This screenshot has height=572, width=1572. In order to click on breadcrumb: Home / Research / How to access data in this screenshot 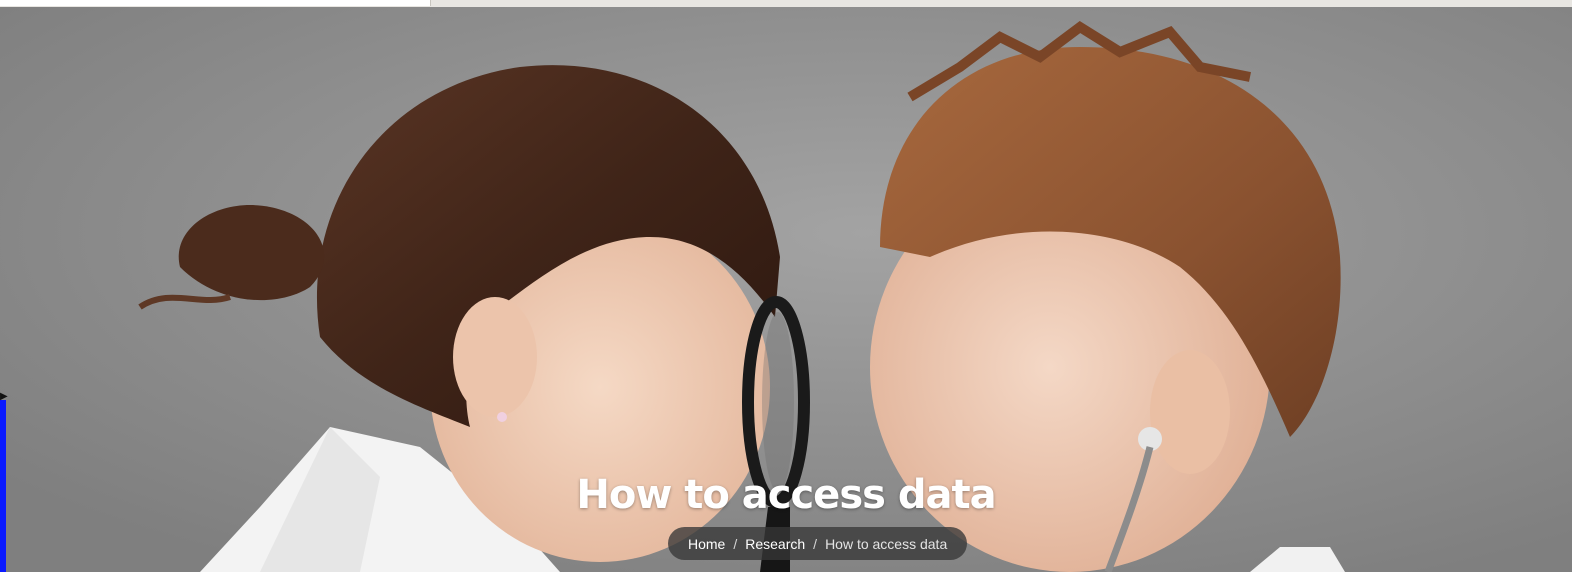, I will do `click(818, 543)`.